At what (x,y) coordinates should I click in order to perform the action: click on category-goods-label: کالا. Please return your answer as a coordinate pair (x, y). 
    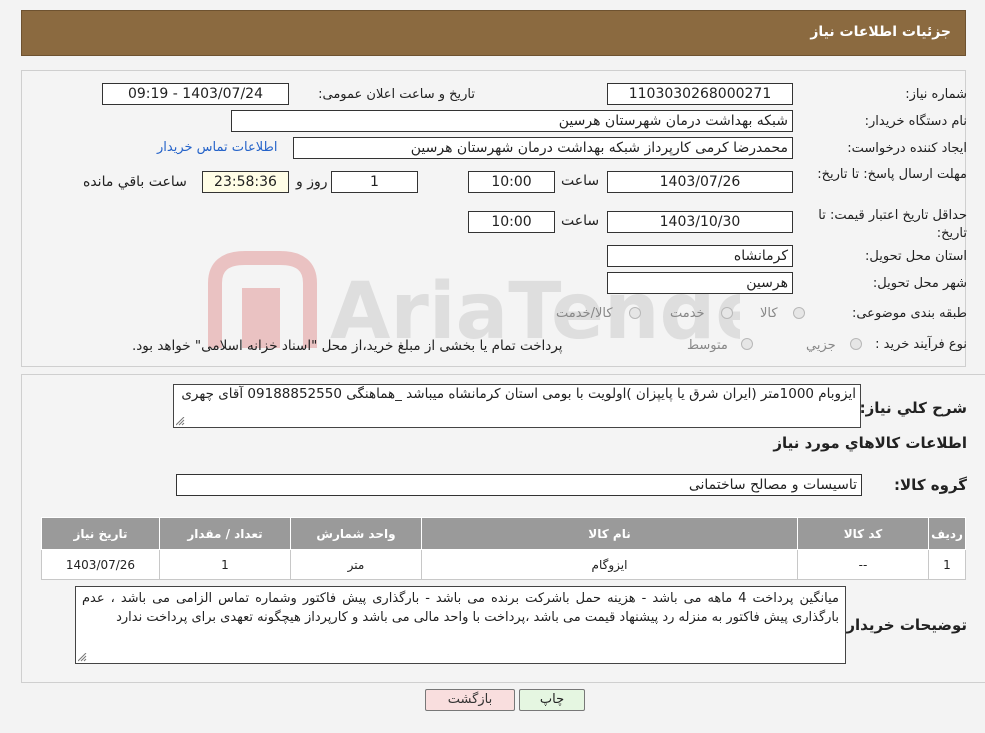
    Looking at the image, I should click on (769, 313).